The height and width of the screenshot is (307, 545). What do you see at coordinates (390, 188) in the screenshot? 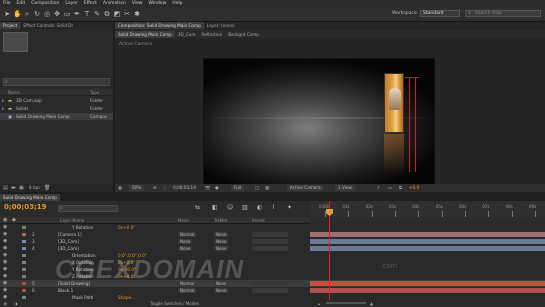
I see `timeline-icon: ▭` at bounding box center [390, 188].